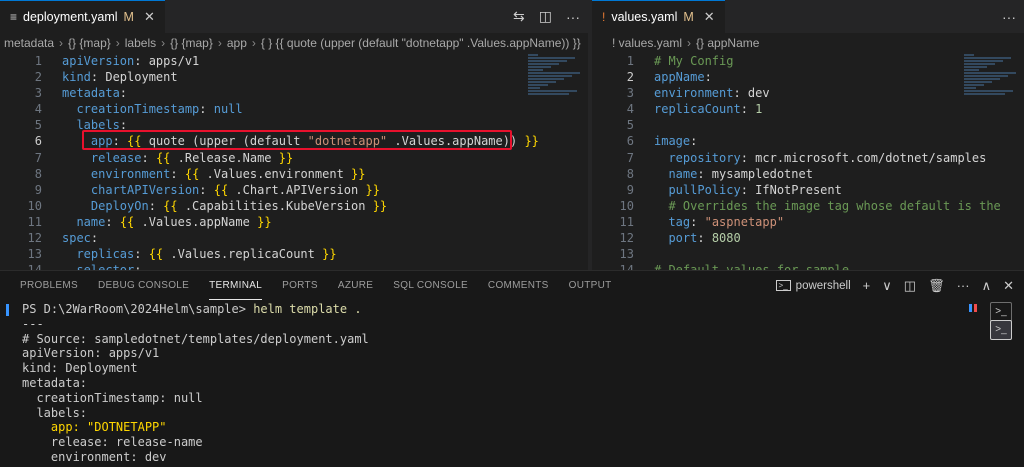 The image size is (1024, 467). Describe the element at coordinates (294, 93) in the screenshot. I see `code-line: 3 metadata:` at that location.